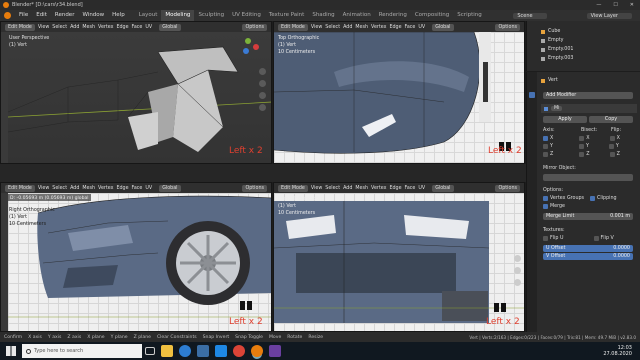  I want to click on app-icon, so click(275, 351).